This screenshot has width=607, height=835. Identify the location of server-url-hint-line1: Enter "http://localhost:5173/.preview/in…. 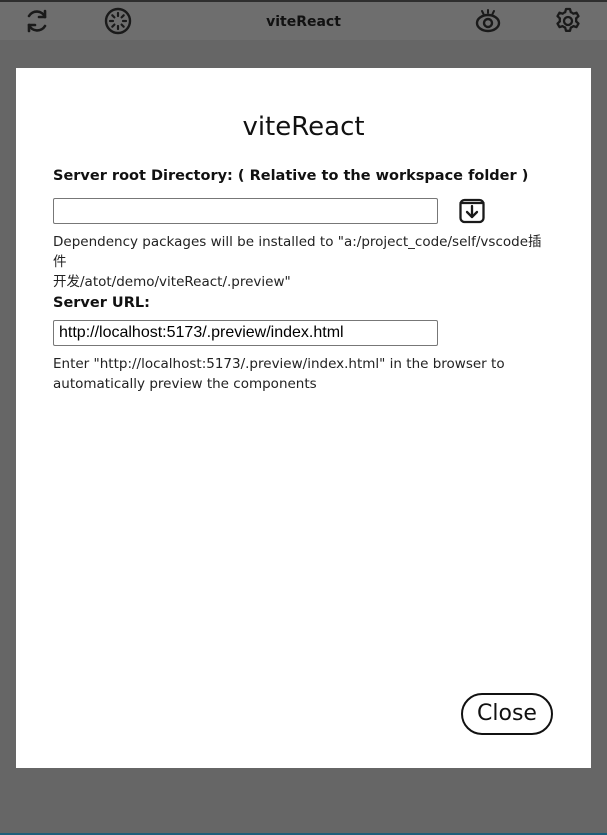
(279, 364).